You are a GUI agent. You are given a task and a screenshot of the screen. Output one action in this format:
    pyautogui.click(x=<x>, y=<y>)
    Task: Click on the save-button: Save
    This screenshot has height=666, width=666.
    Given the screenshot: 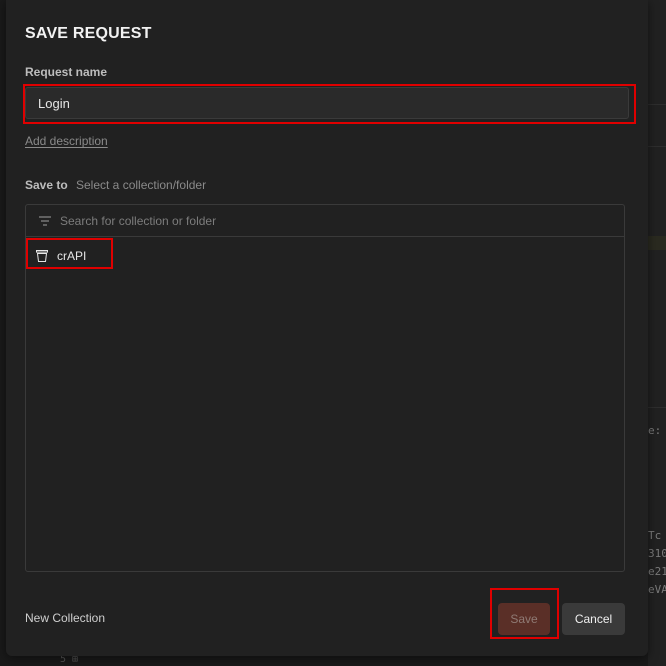 What is the action you would take?
    pyautogui.click(x=524, y=619)
    